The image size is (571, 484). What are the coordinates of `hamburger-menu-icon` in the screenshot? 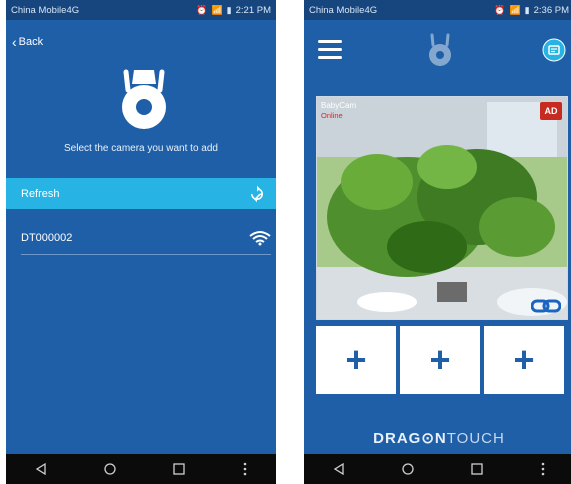 It's located at (330, 50).